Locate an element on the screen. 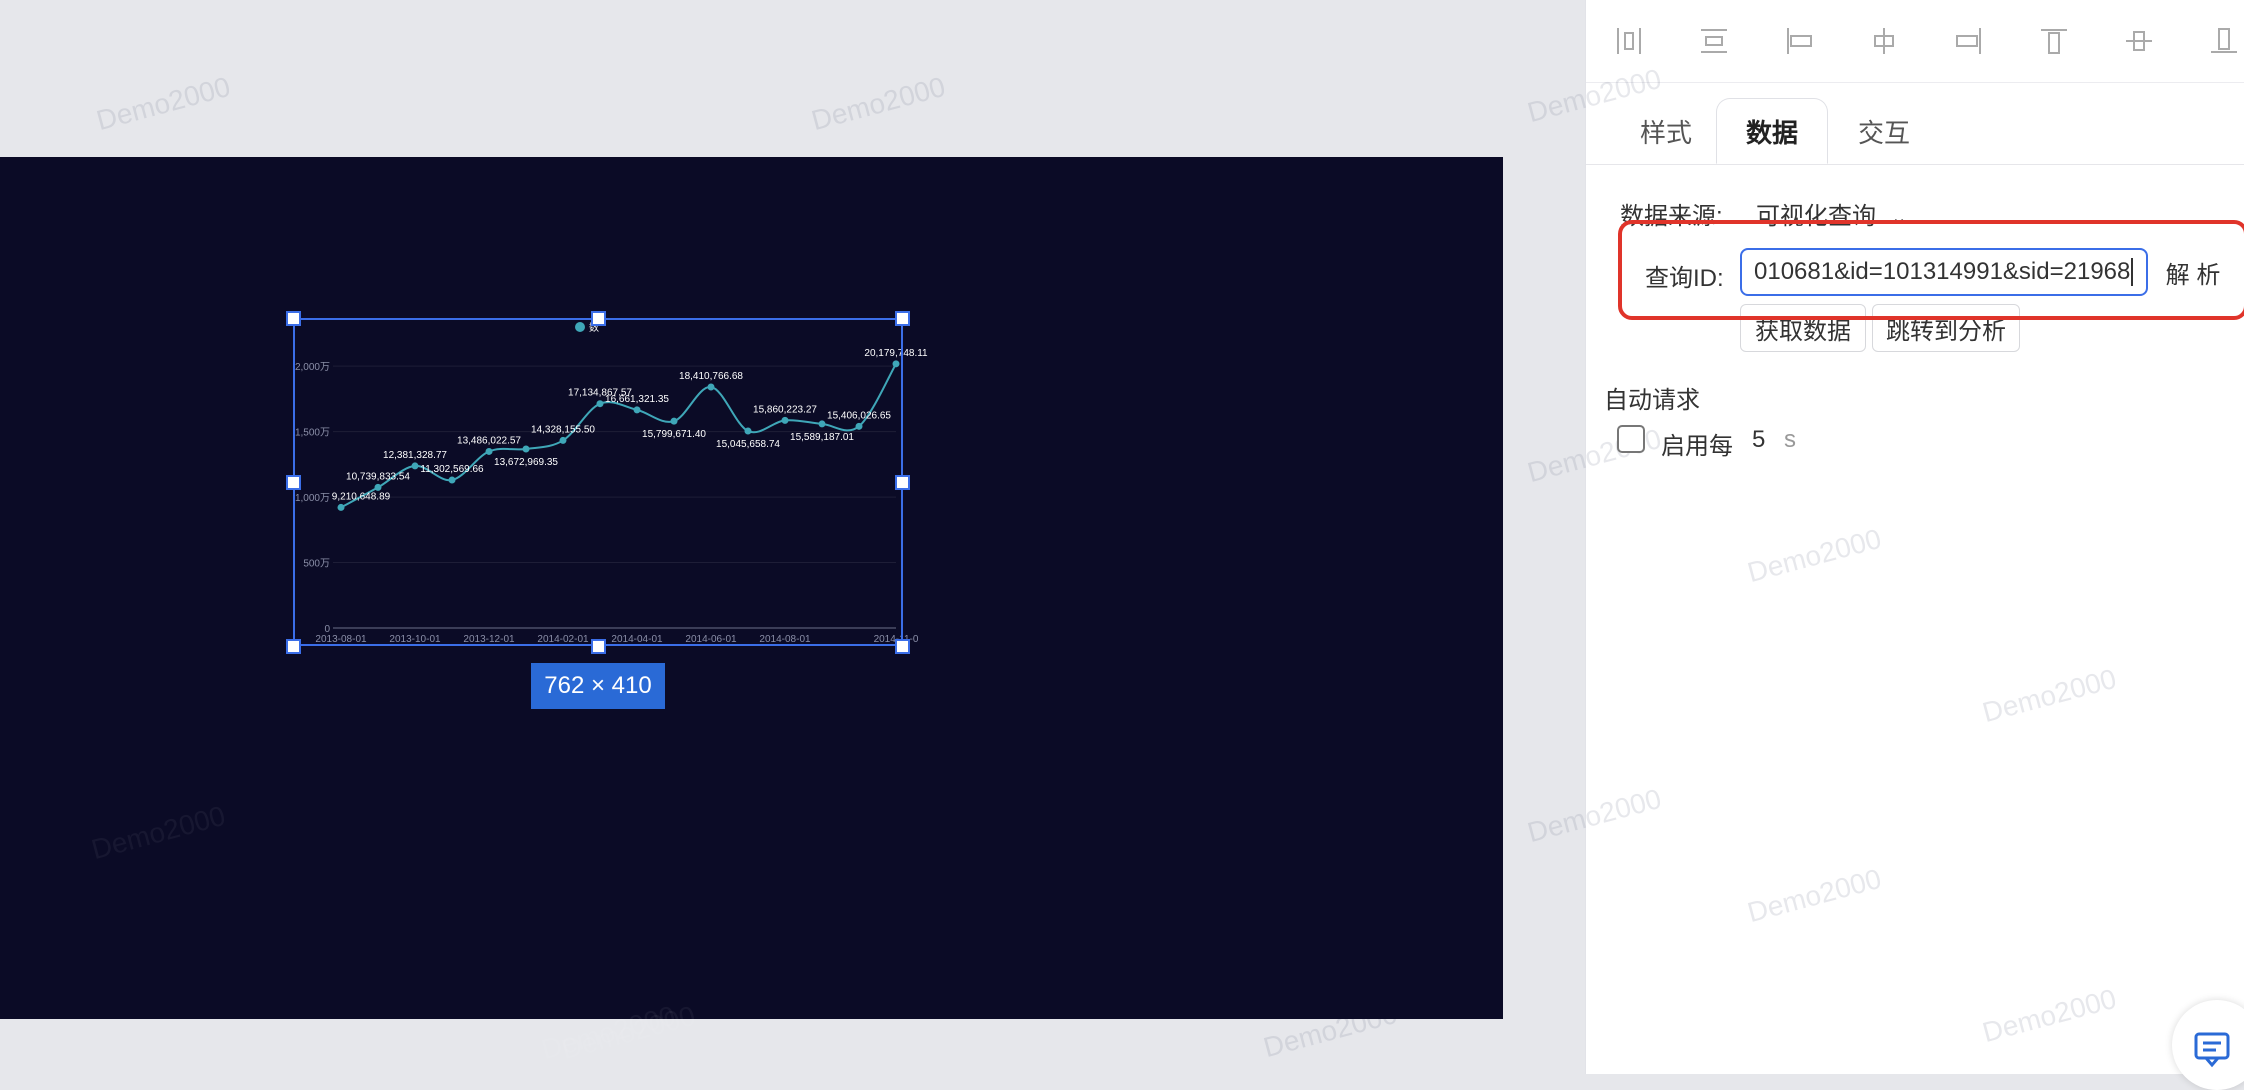 The image size is (2244, 1090). tab-data: 数据 is located at coordinates (1772, 131).